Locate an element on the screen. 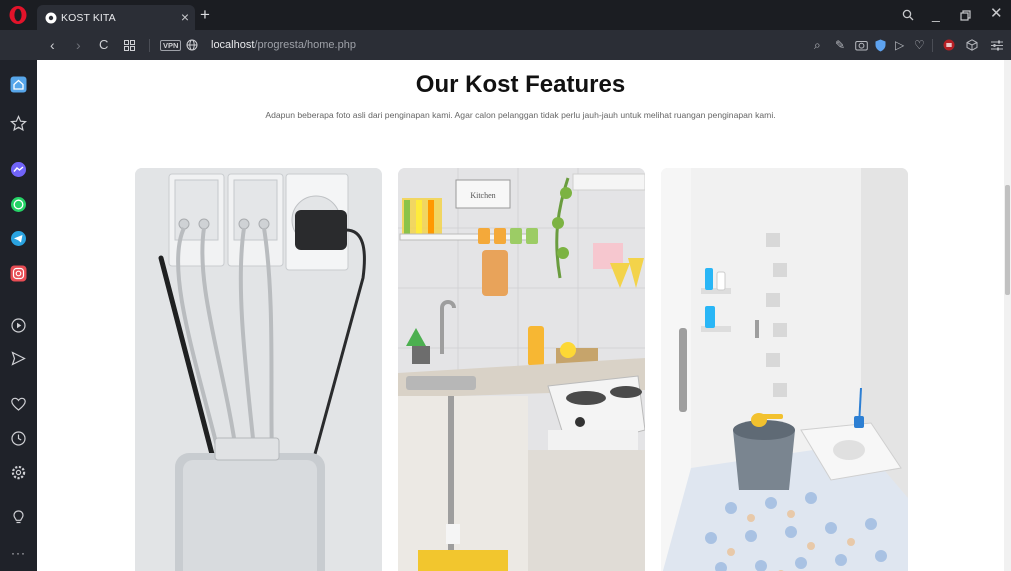 The height and width of the screenshot is (571, 1011). scrollbar-thumb is located at coordinates (1007, 240).